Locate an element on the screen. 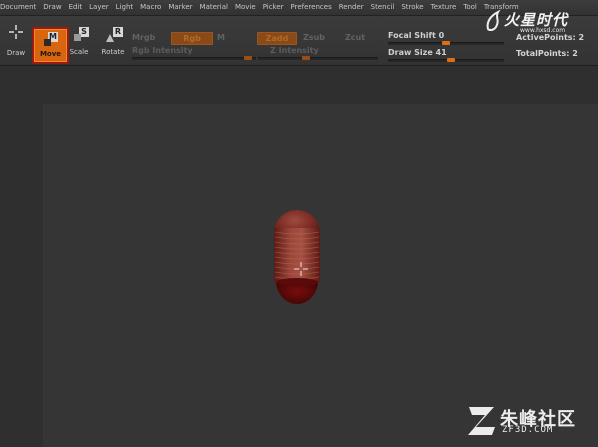 This screenshot has width=598, height=447. zf3d-watermark: 朱峰社区 ZF3D.COM is located at coordinates (532, 424).